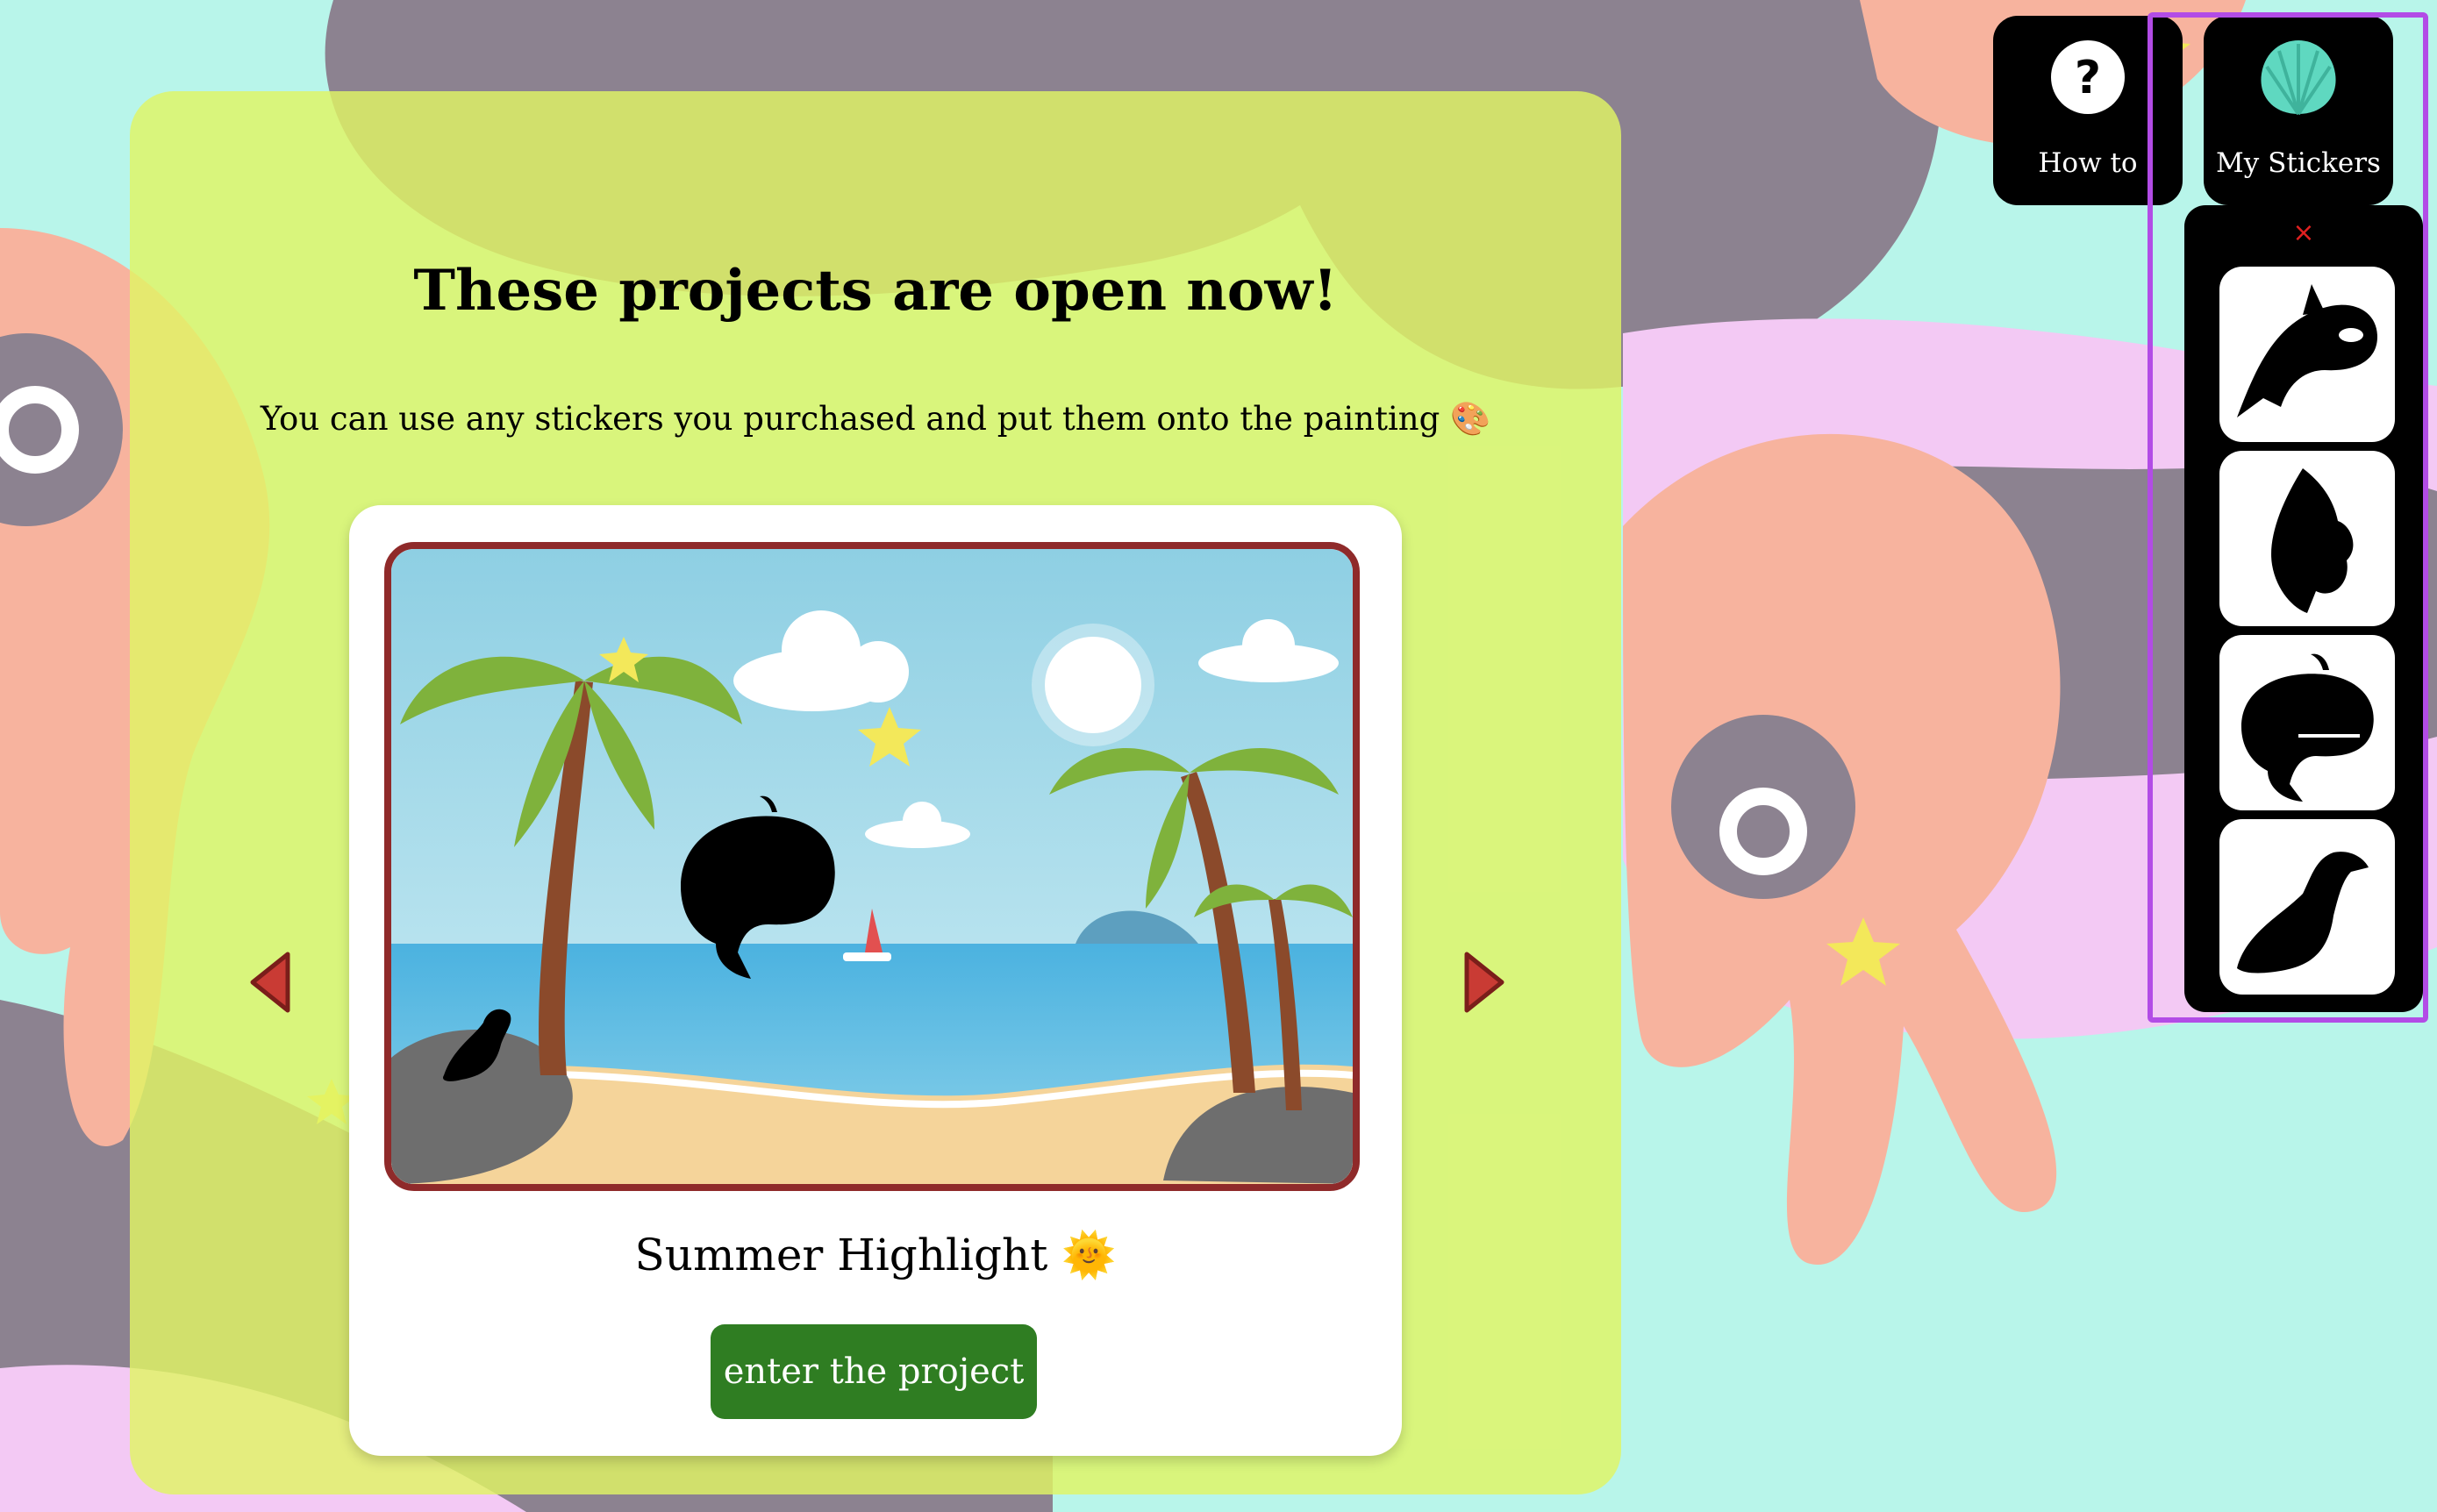 The height and width of the screenshot is (1512, 2437). I want to click on seashell-icon, so click(2298, 78).